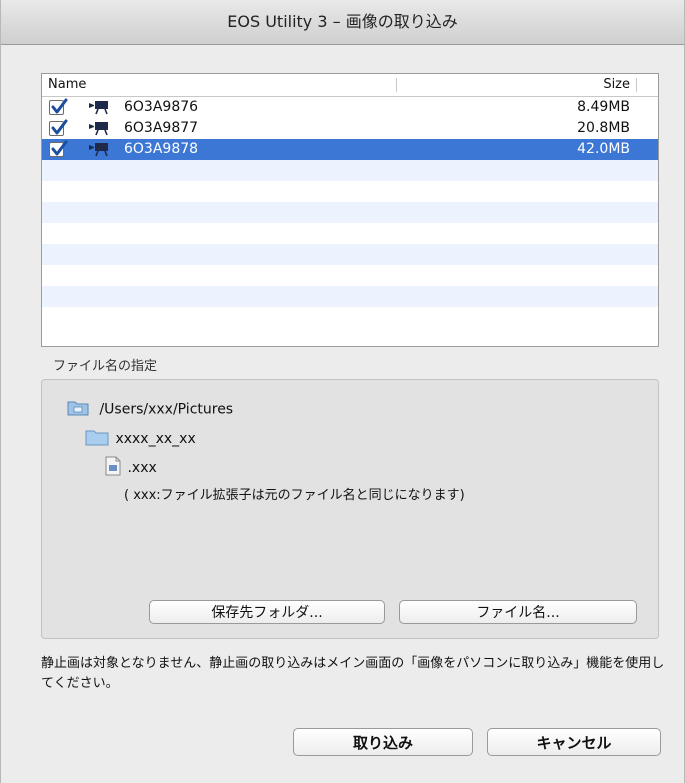 The height and width of the screenshot is (783, 685). Describe the element at coordinates (67, 84) in the screenshot. I see `column-header-name: Name` at that location.